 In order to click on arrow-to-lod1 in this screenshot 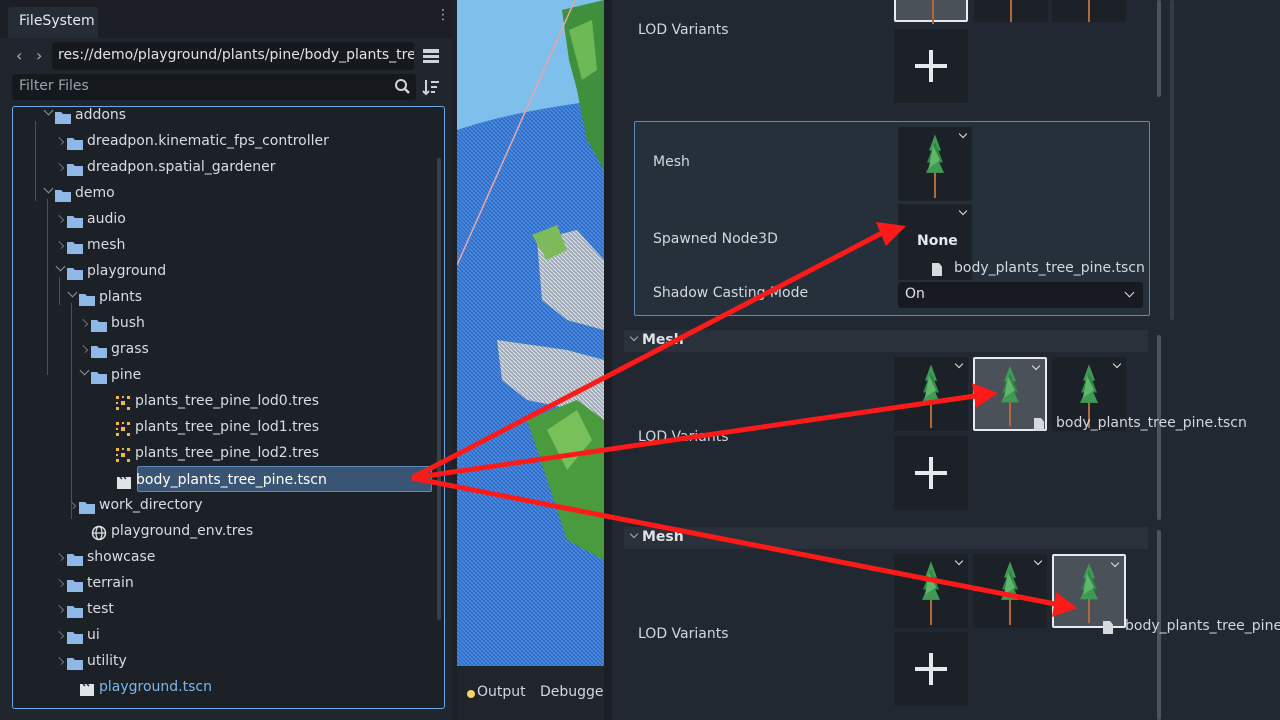, I will do `click(693, 437)`.